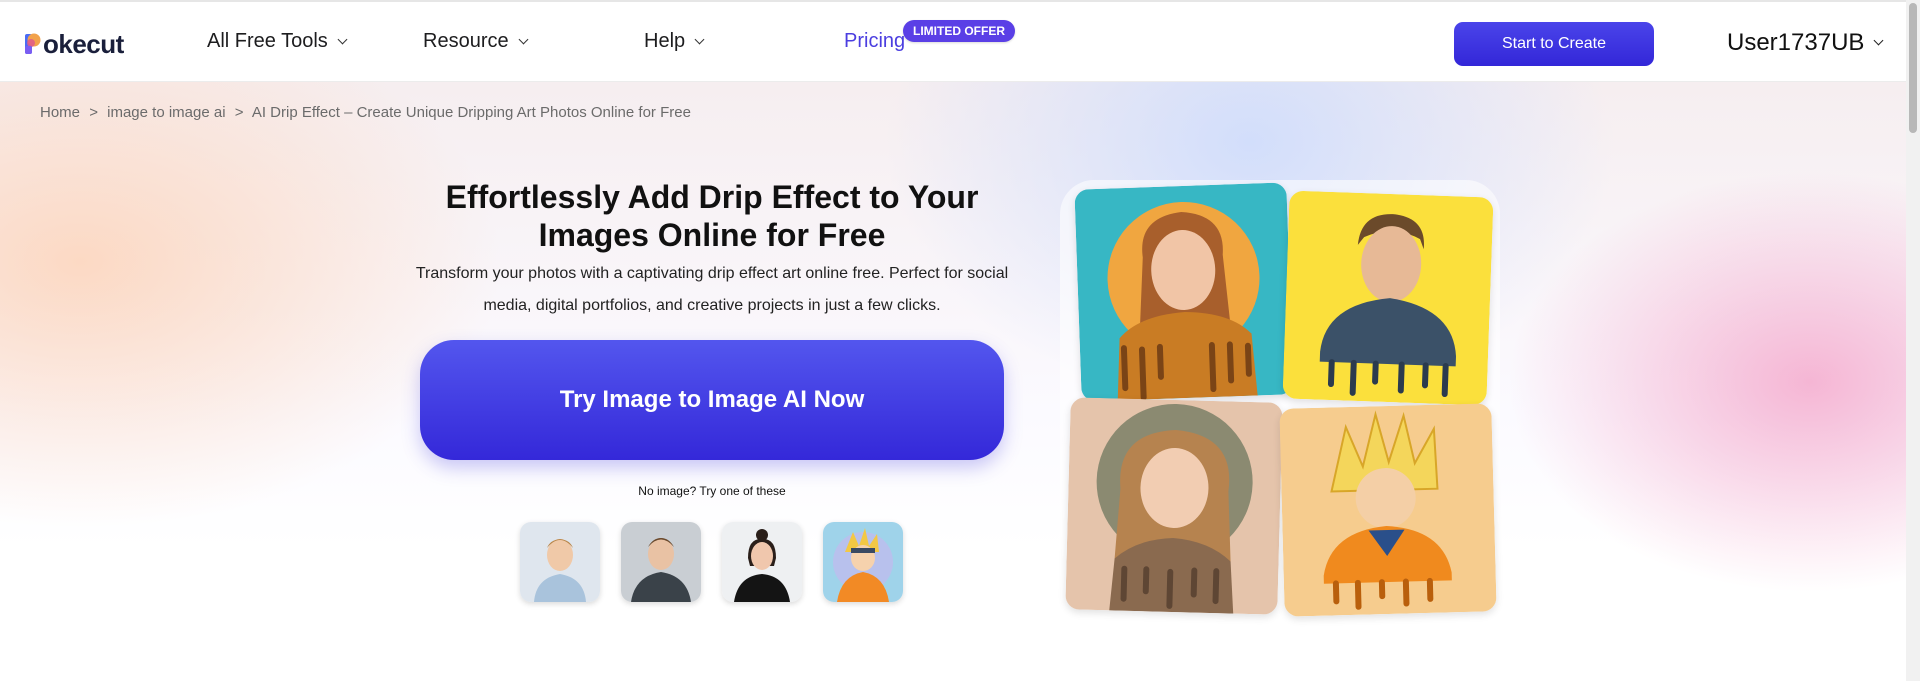 The height and width of the screenshot is (681, 1920). What do you see at coordinates (1554, 44) in the screenshot?
I see `start-to-create-button: Start to Create` at bounding box center [1554, 44].